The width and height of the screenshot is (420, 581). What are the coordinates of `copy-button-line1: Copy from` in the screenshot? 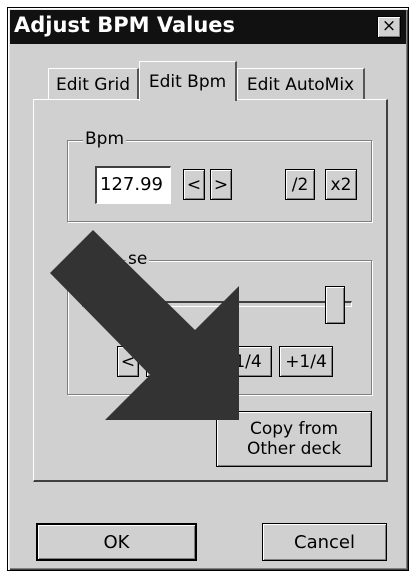 It's located at (294, 429).